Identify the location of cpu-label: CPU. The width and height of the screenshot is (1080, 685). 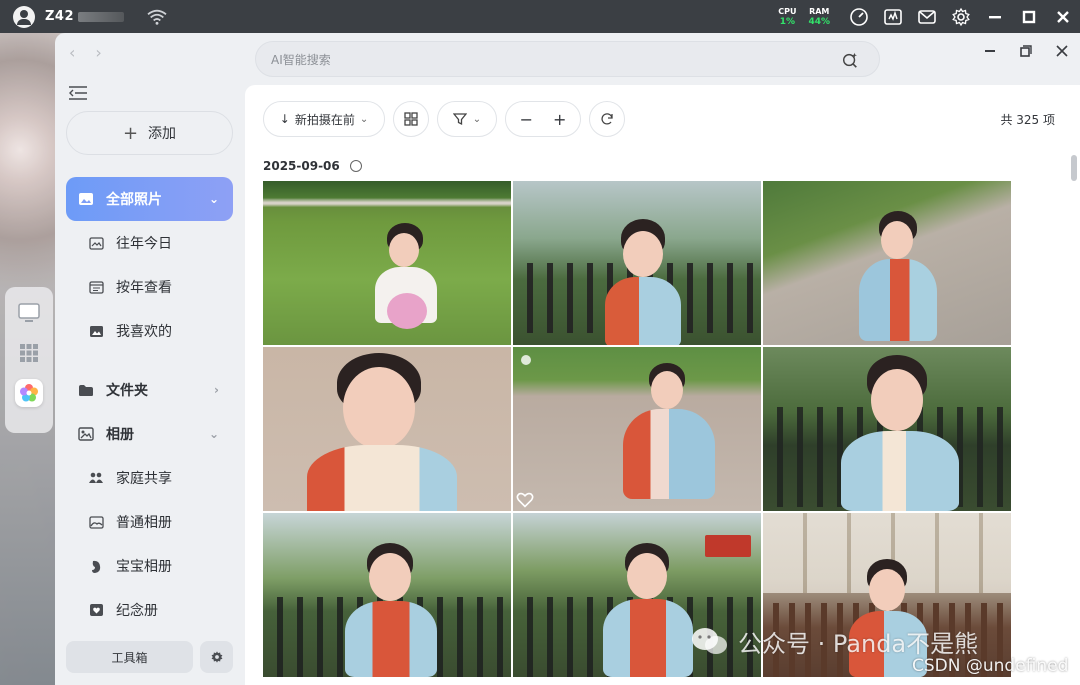
(787, 11).